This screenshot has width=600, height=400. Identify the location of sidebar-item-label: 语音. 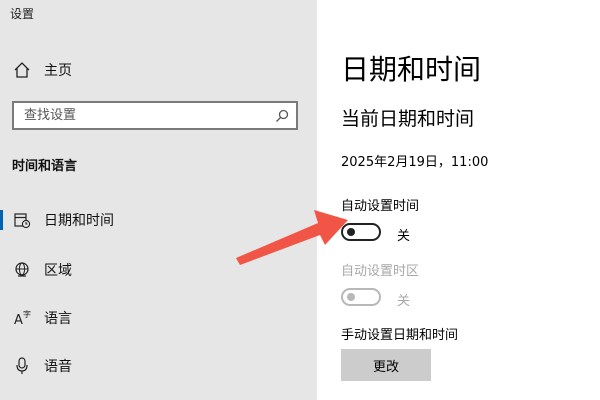
(58, 367).